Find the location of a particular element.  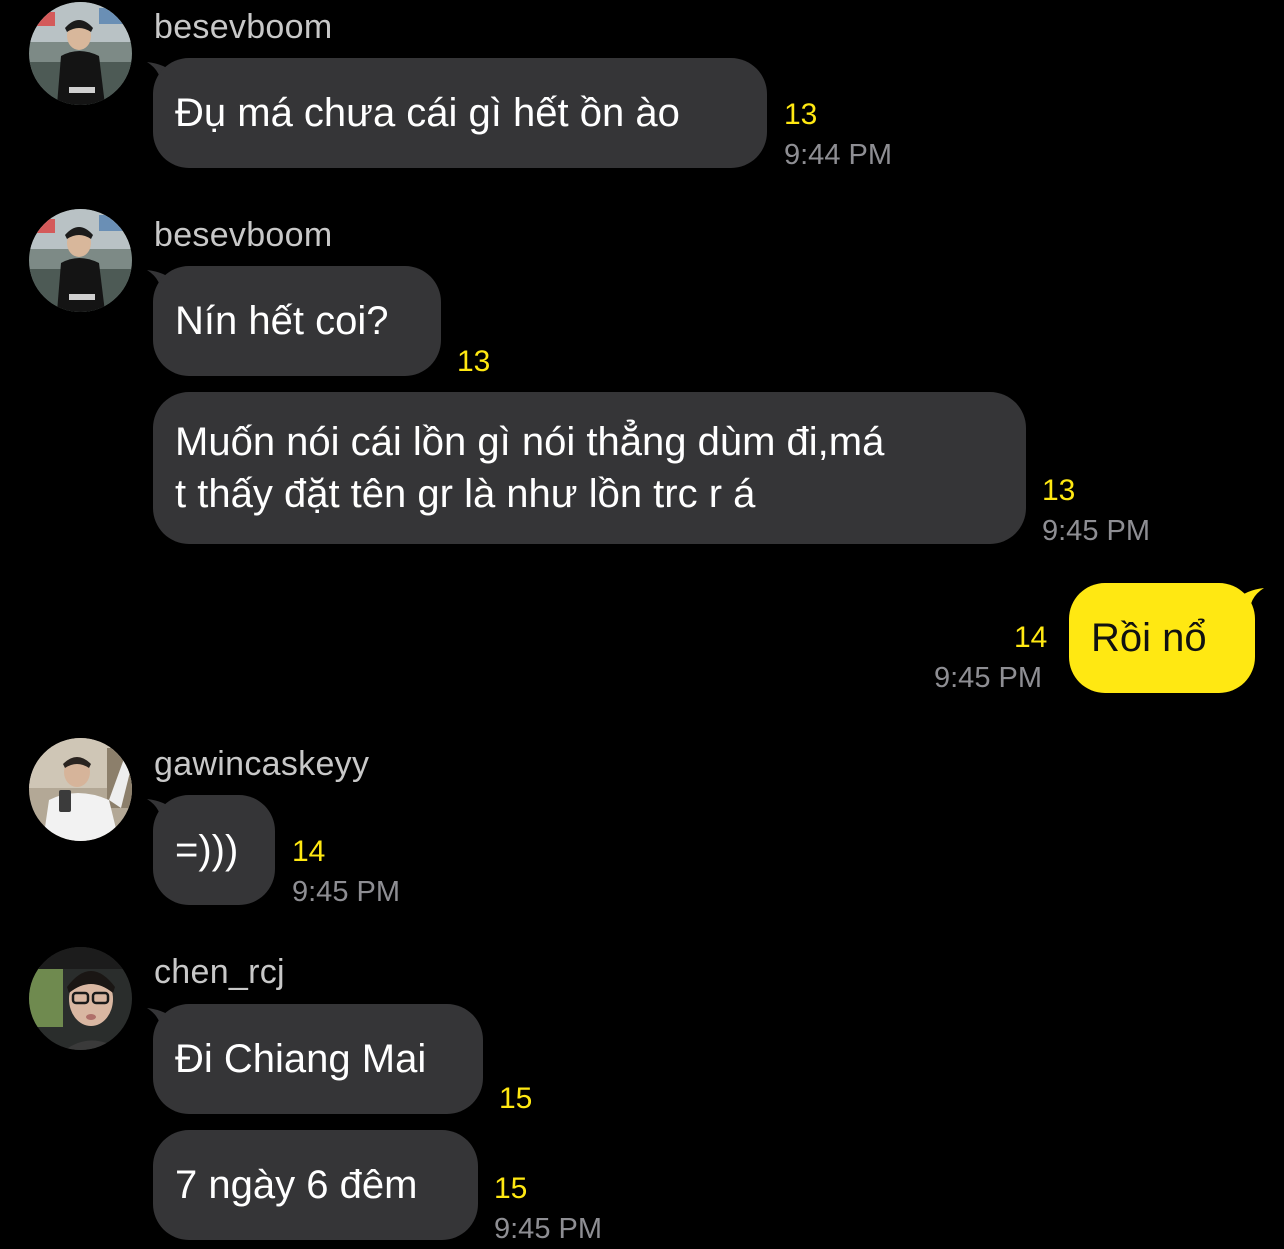

message-text: Đi Chiang Mai is located at coordinates (301, 1059).